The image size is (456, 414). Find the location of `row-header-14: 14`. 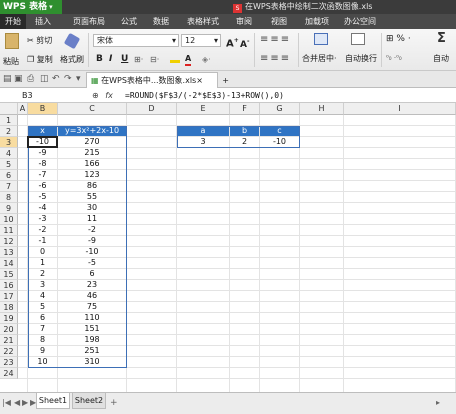

row-header-14: 14 is located at coordinates (9, 263).